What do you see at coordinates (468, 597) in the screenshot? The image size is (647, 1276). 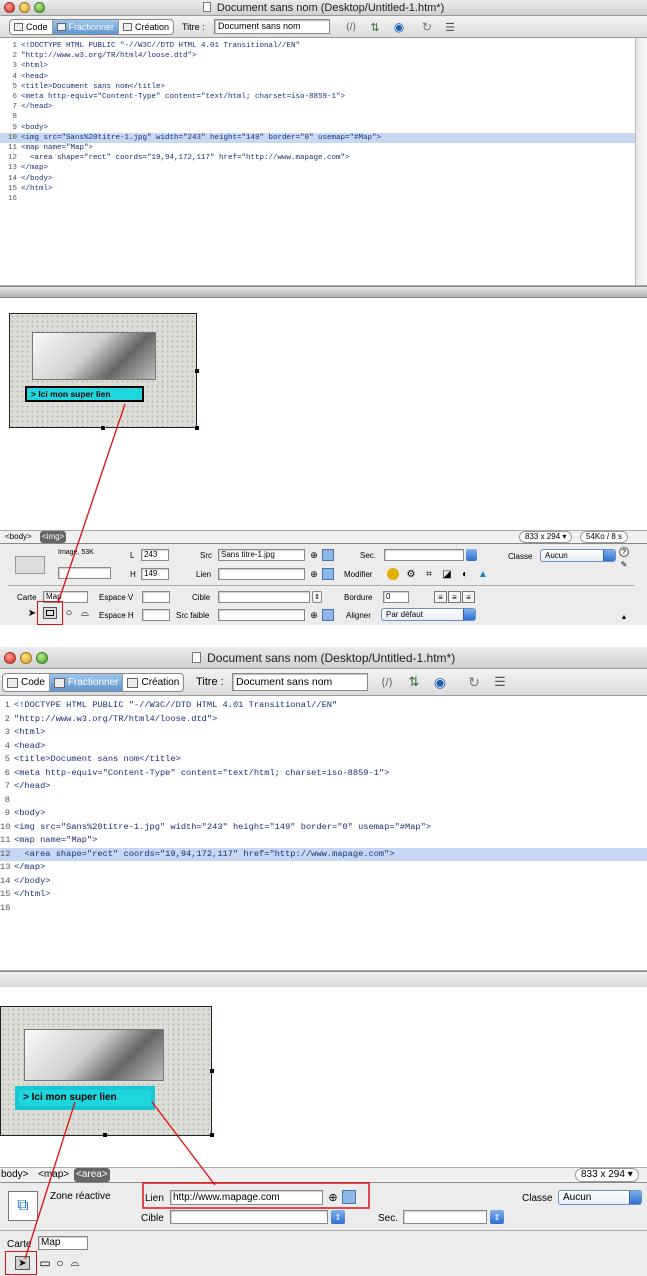 I see `align-right-icon: ≡` at bounding box center [468, 597].